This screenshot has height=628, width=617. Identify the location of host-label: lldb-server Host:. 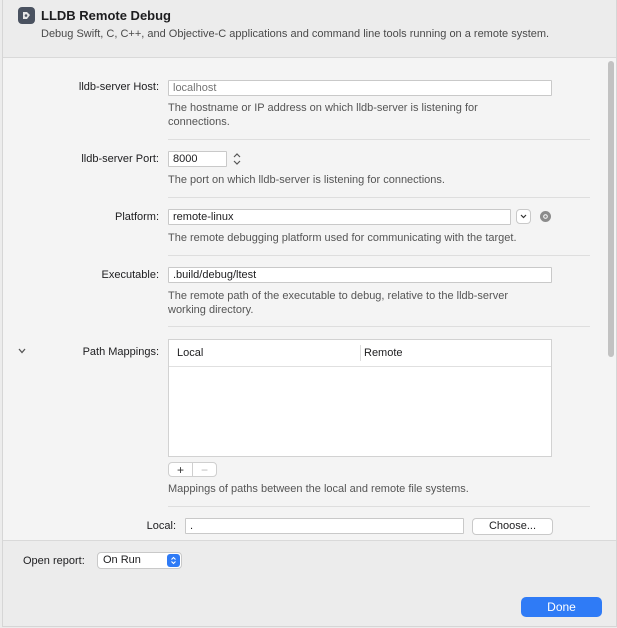
(118, 87).